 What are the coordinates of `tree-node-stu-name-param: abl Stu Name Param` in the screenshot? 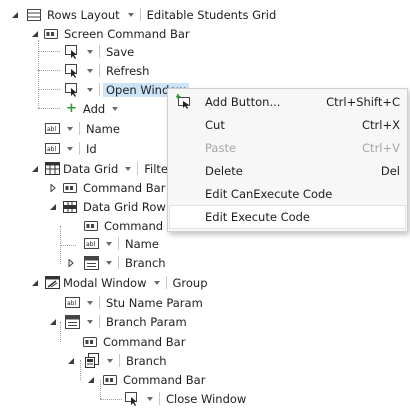 It's located at (133, 302).